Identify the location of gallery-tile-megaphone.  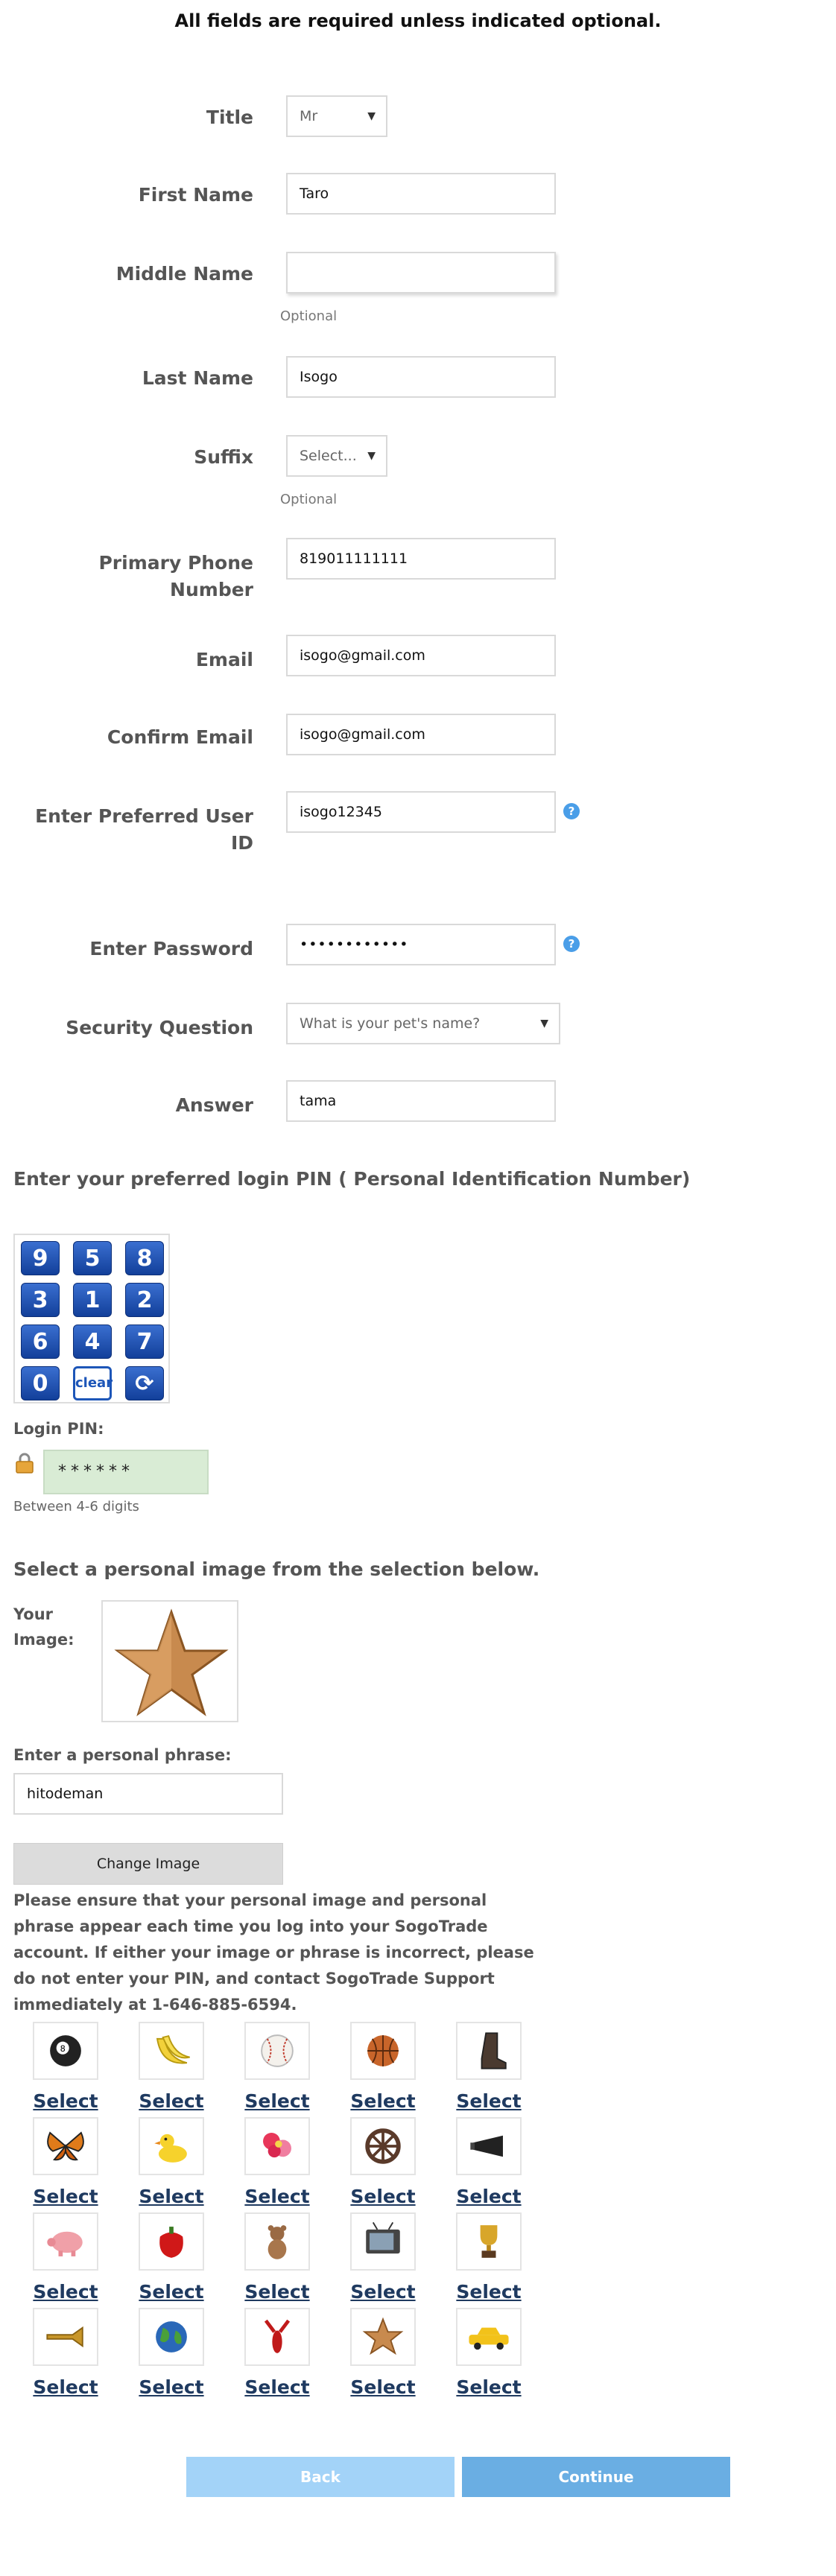
(489, 2146).